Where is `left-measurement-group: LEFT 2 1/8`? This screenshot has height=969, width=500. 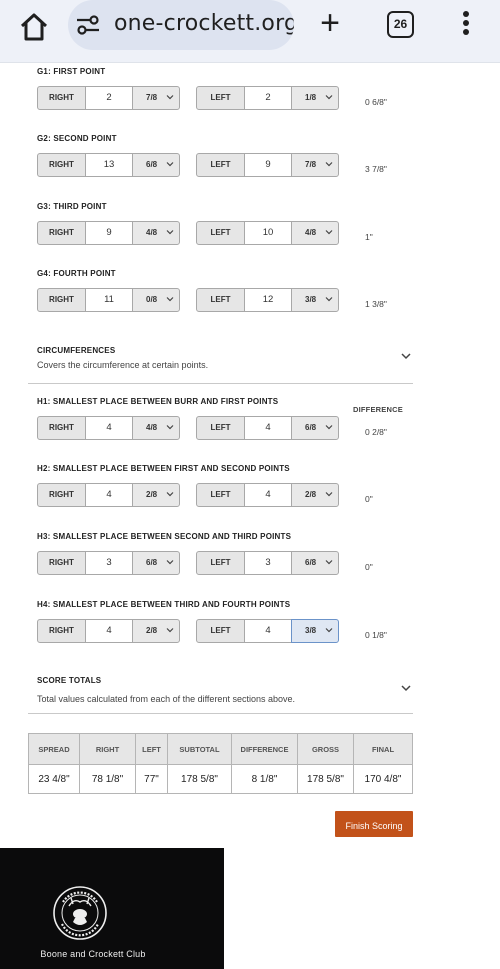 left-measurement-group: LEFT 2 1/8 is located at coordinates (267, 98).